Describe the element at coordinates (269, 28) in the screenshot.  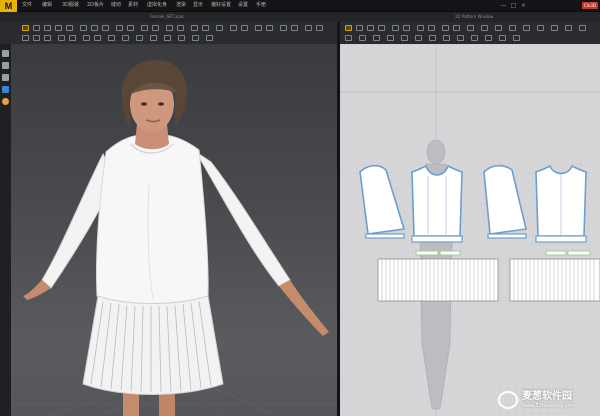
I see `video-icon` at that location.